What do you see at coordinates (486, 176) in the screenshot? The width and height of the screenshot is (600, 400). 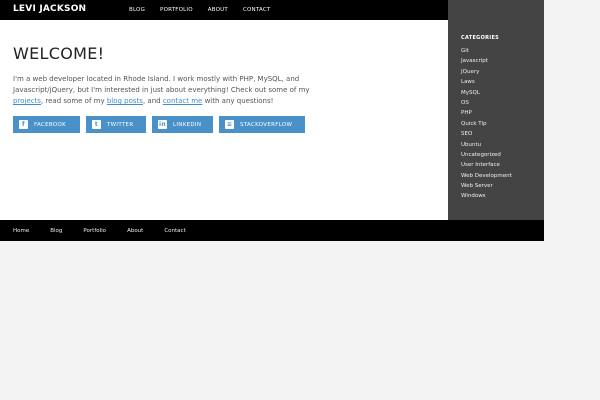 I see `category-item: Web Development` at bounding box center [486, 176].